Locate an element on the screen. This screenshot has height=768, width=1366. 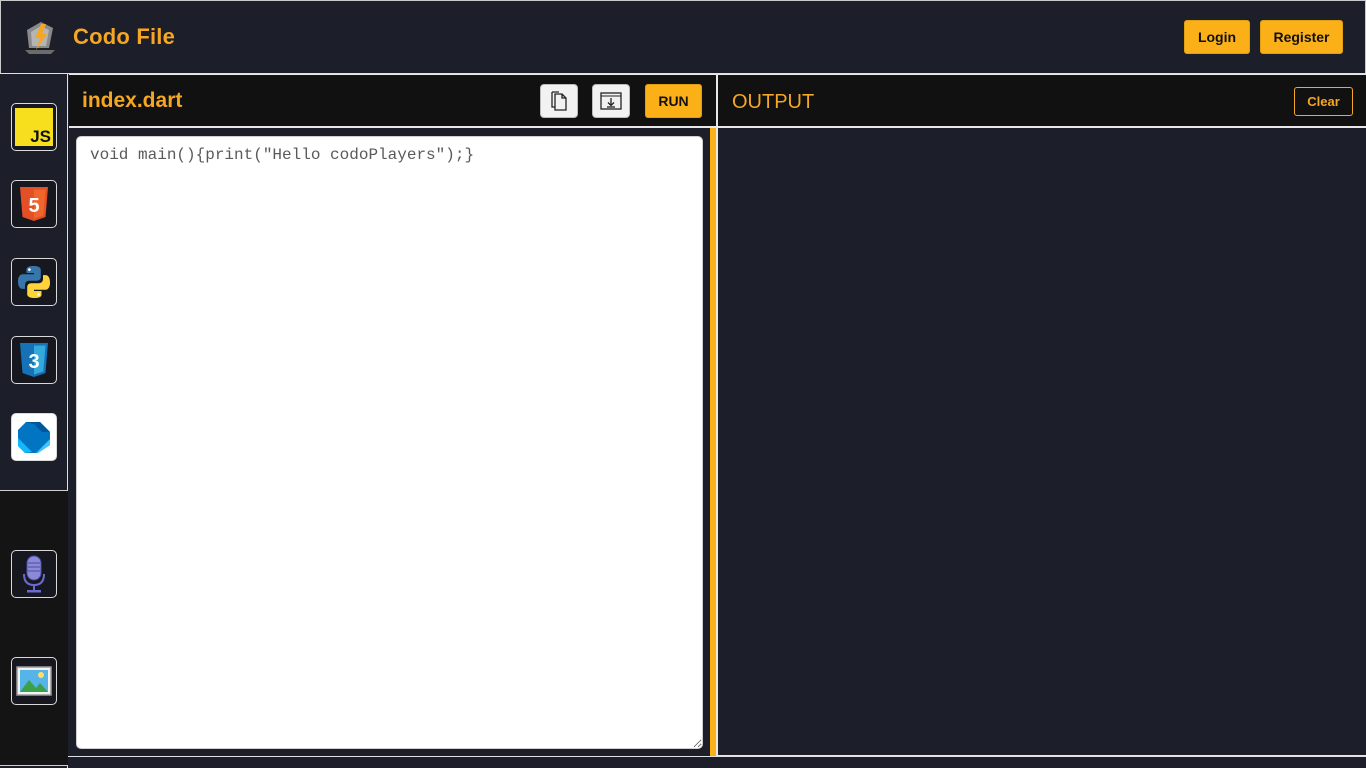
brand: Codo File is located at coordinates (98, 37).